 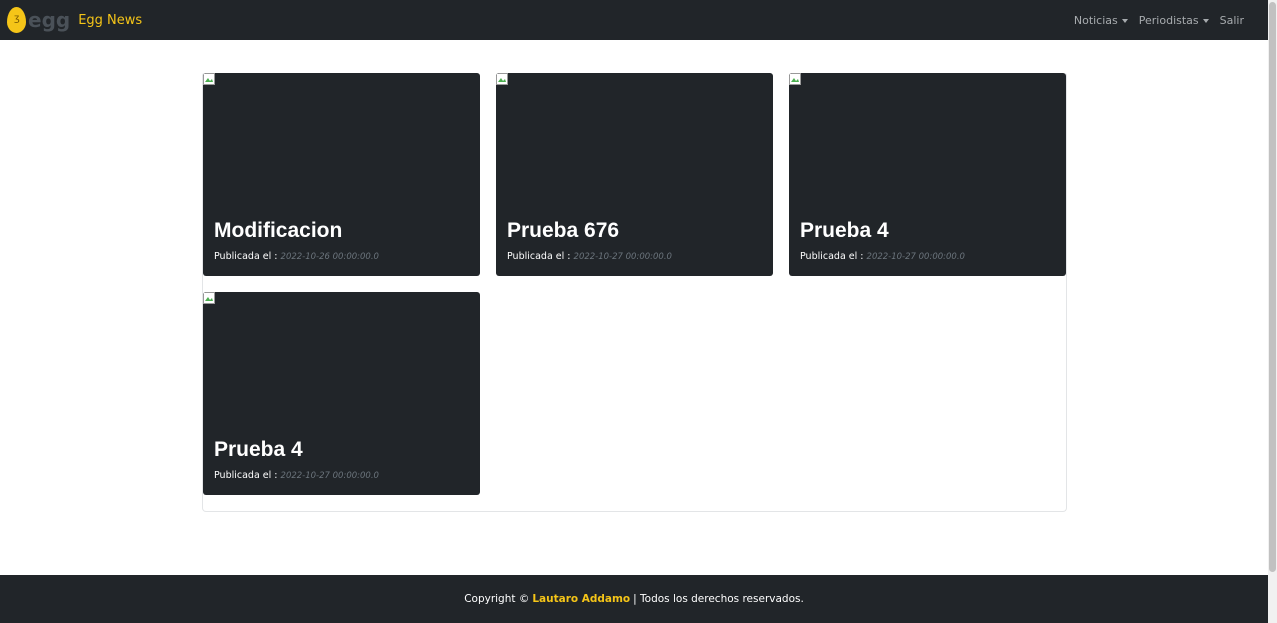 I want to click on nav-menu: Noticias Periodistas Salir, so click(x=1153, y=20).